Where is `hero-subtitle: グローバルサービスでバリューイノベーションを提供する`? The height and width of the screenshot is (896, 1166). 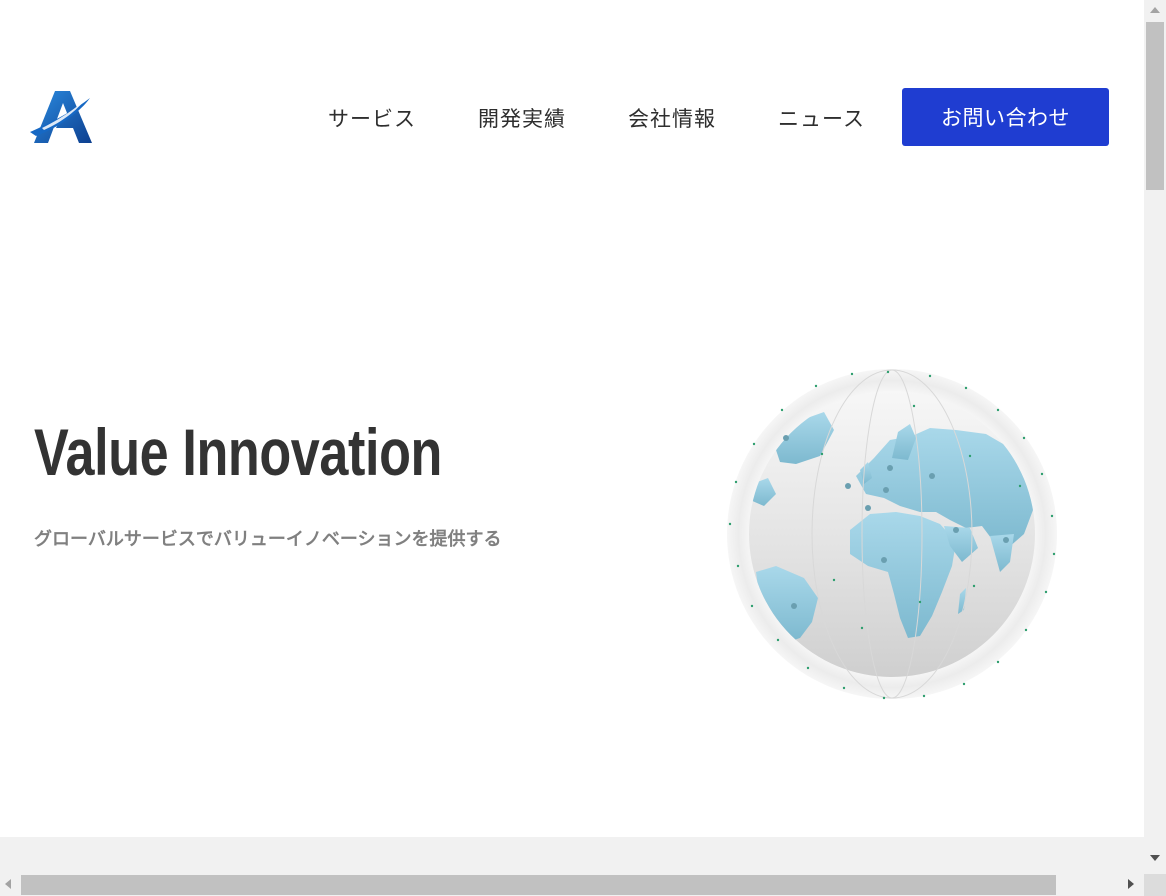
hero-subtitle: グローバルサービスでバリューイノベーションを提供する is located at coordinates (268, 539).